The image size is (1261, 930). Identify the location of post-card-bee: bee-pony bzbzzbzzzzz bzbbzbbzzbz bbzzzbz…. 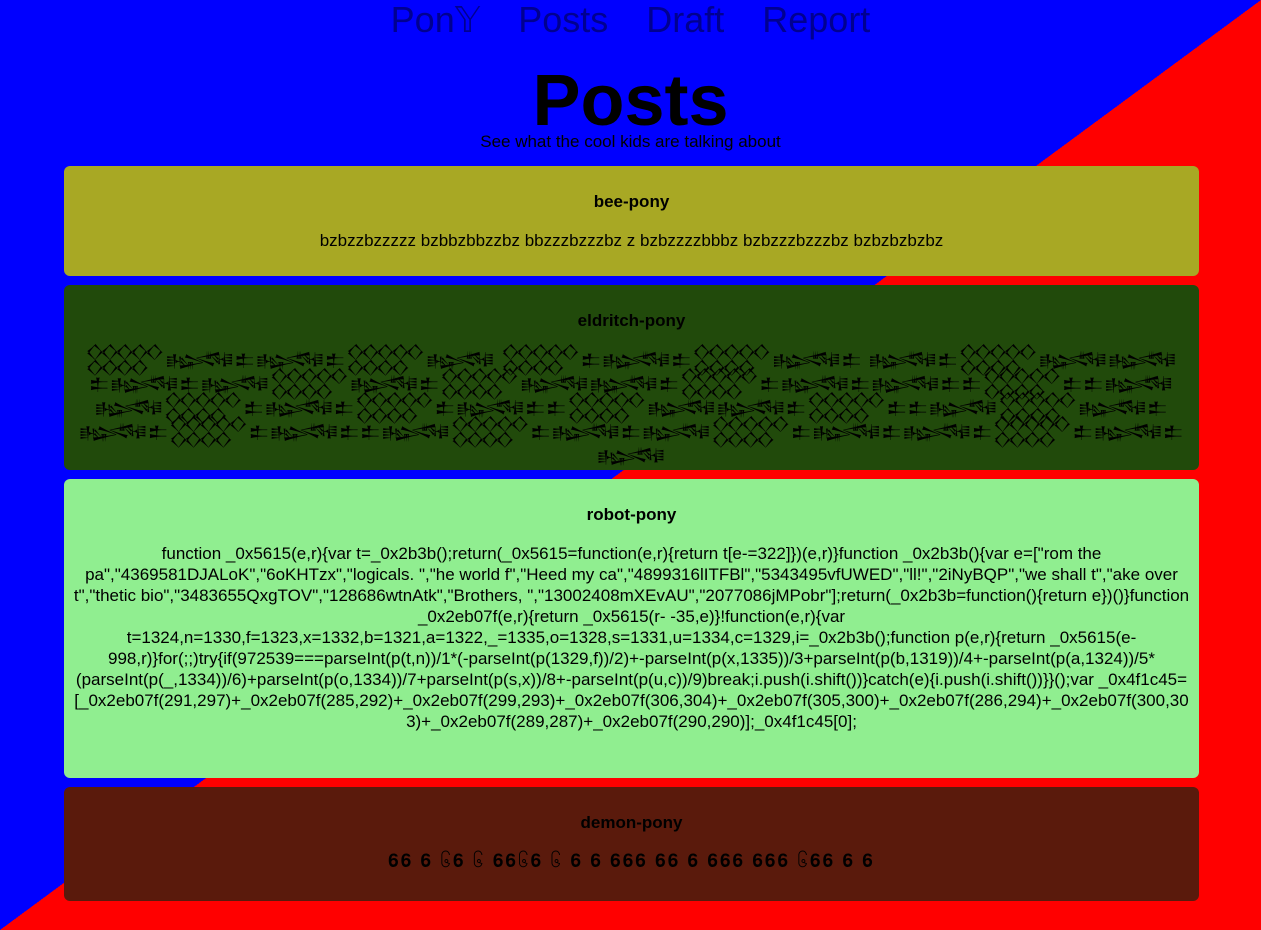
(631, 221).